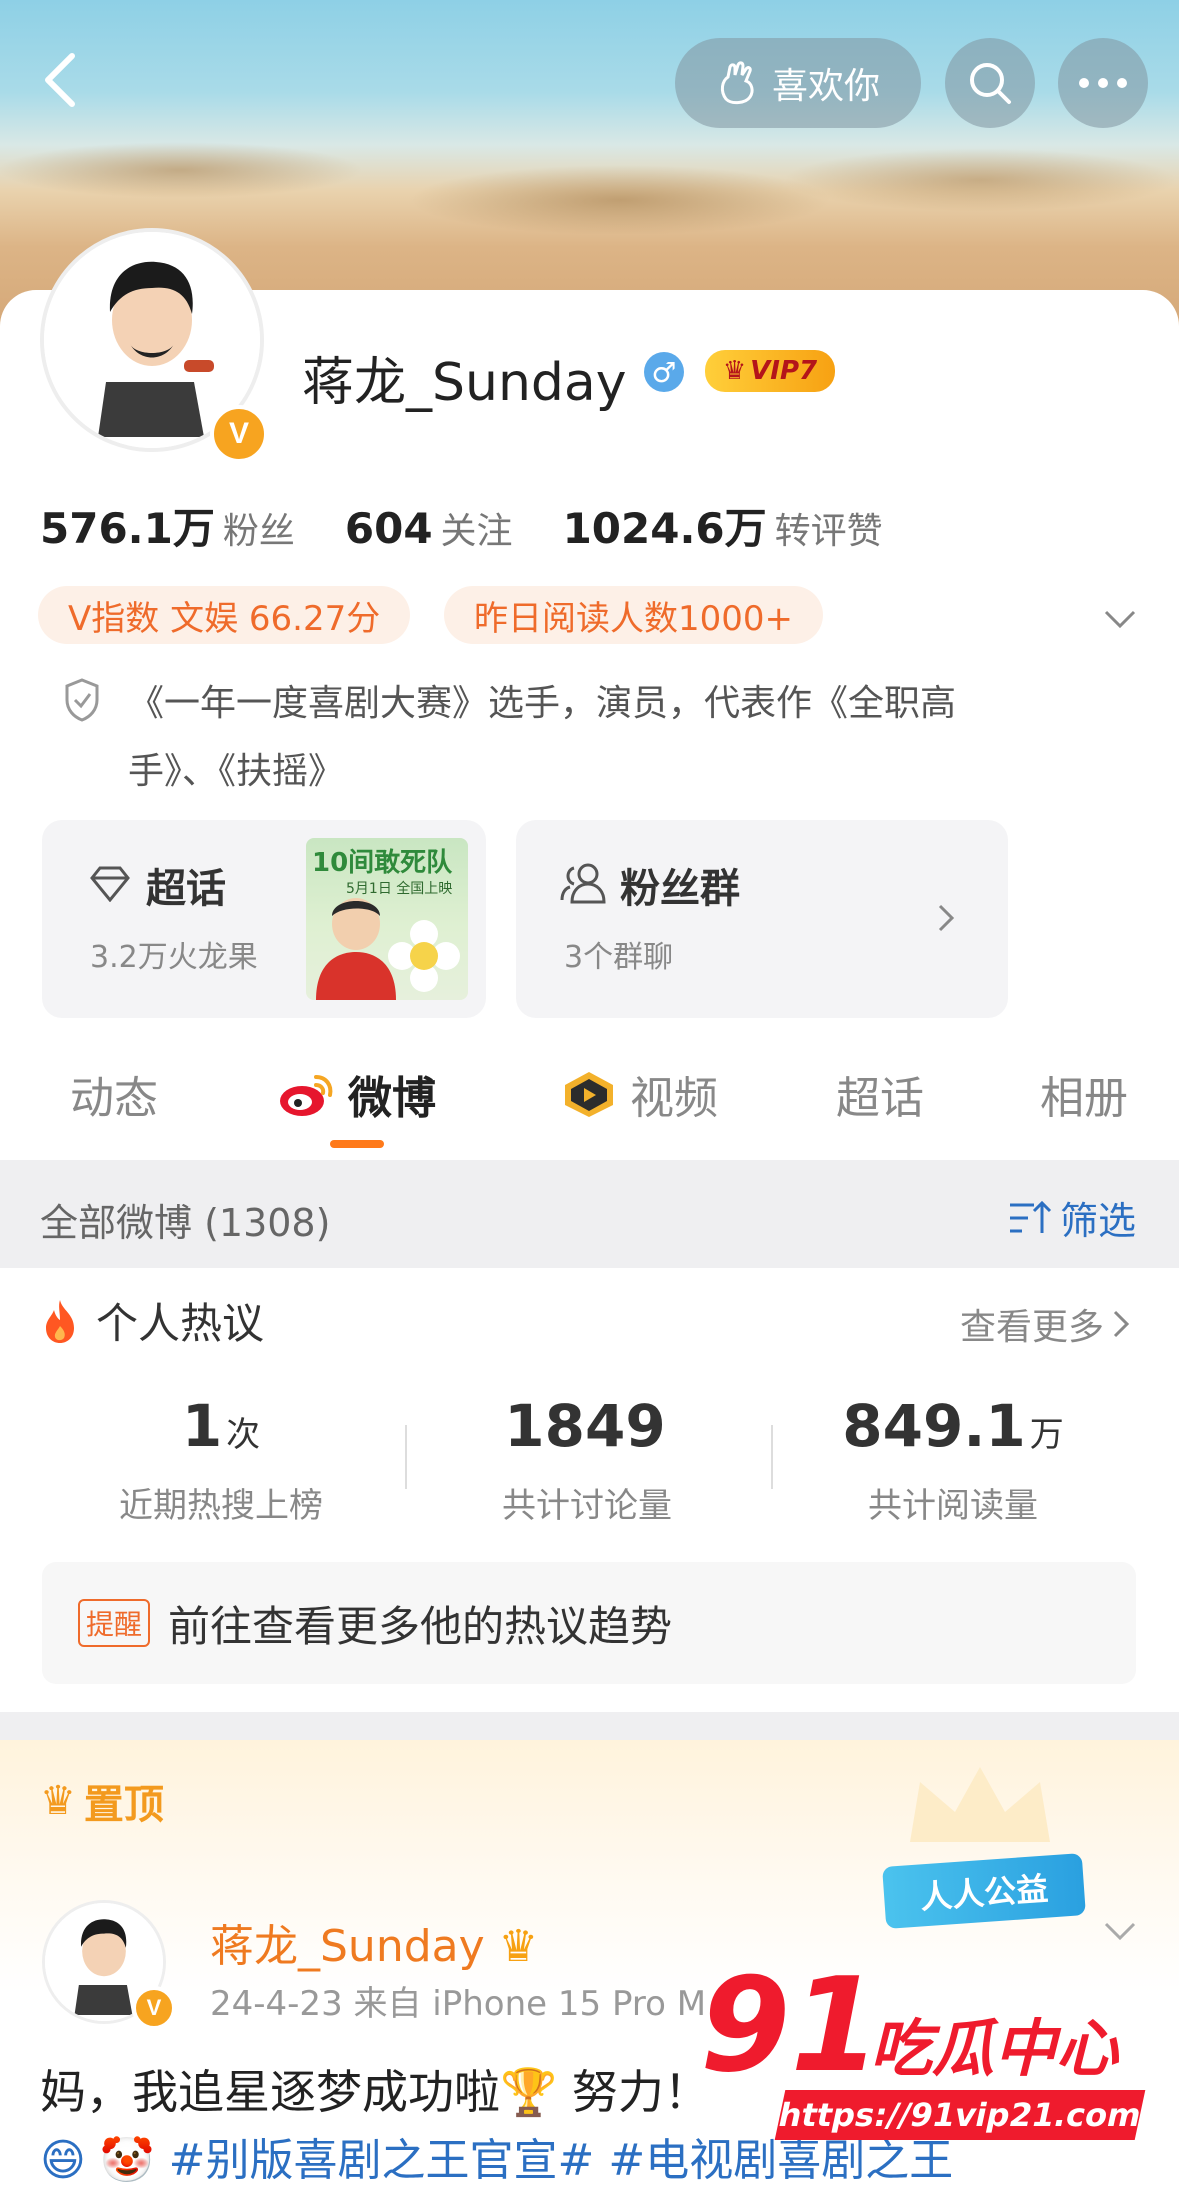 The image size is (1179, 2188). Describe the element at coordinates (994, 2048) in the screenshot. I see `watermark-brand: 吃瓜中心` at that location.